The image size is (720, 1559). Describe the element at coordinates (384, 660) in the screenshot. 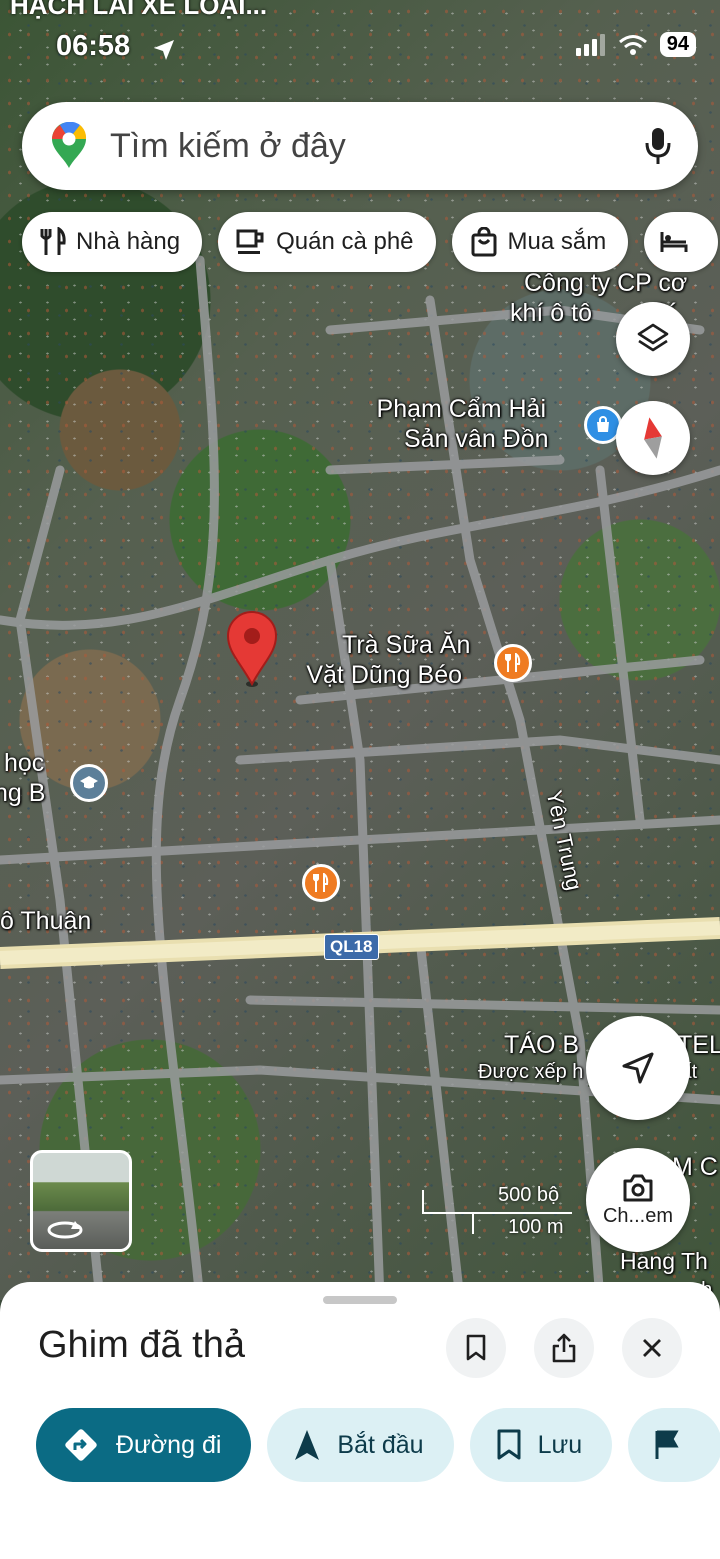

I see `map-label-milk-tea: Trà Sữa Ăn Vặt Dũng Béo` at that location.